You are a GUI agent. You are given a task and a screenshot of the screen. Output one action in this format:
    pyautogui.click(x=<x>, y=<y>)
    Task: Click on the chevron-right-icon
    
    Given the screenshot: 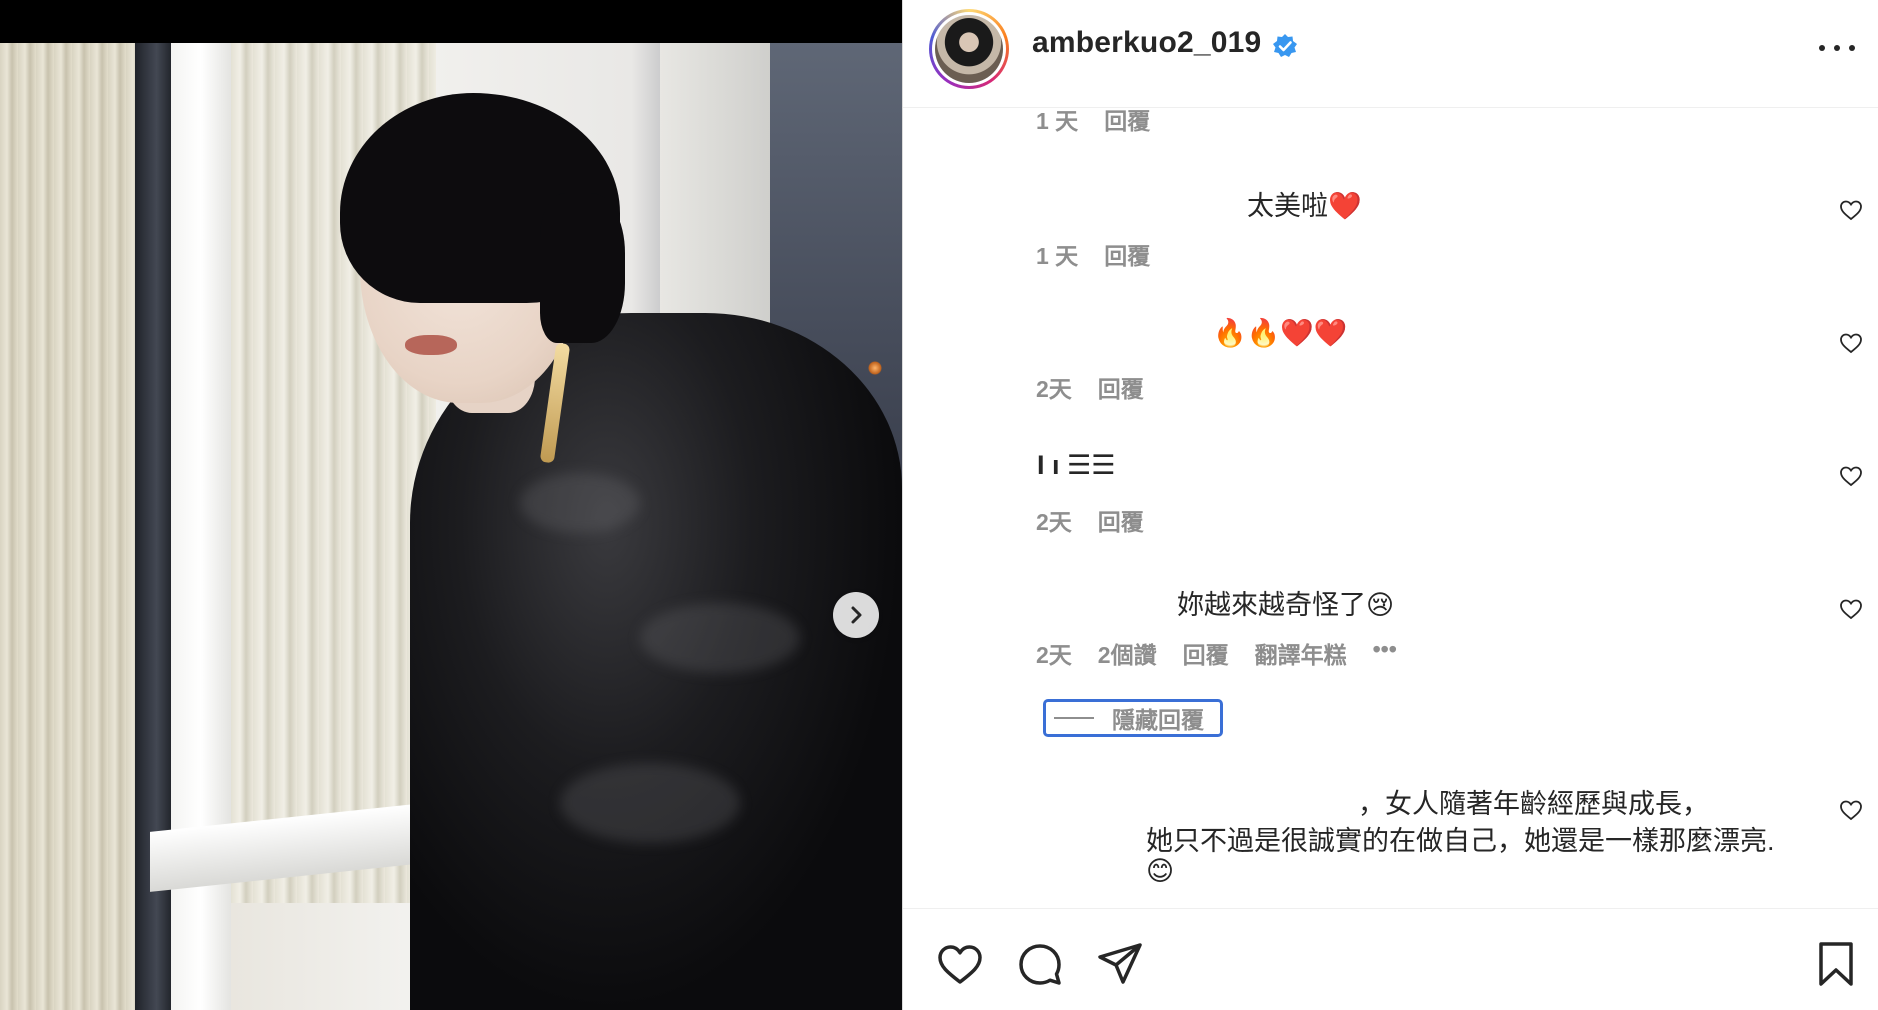 What is the action you would take?
    pyautogui.click(x=856, y=615)
    